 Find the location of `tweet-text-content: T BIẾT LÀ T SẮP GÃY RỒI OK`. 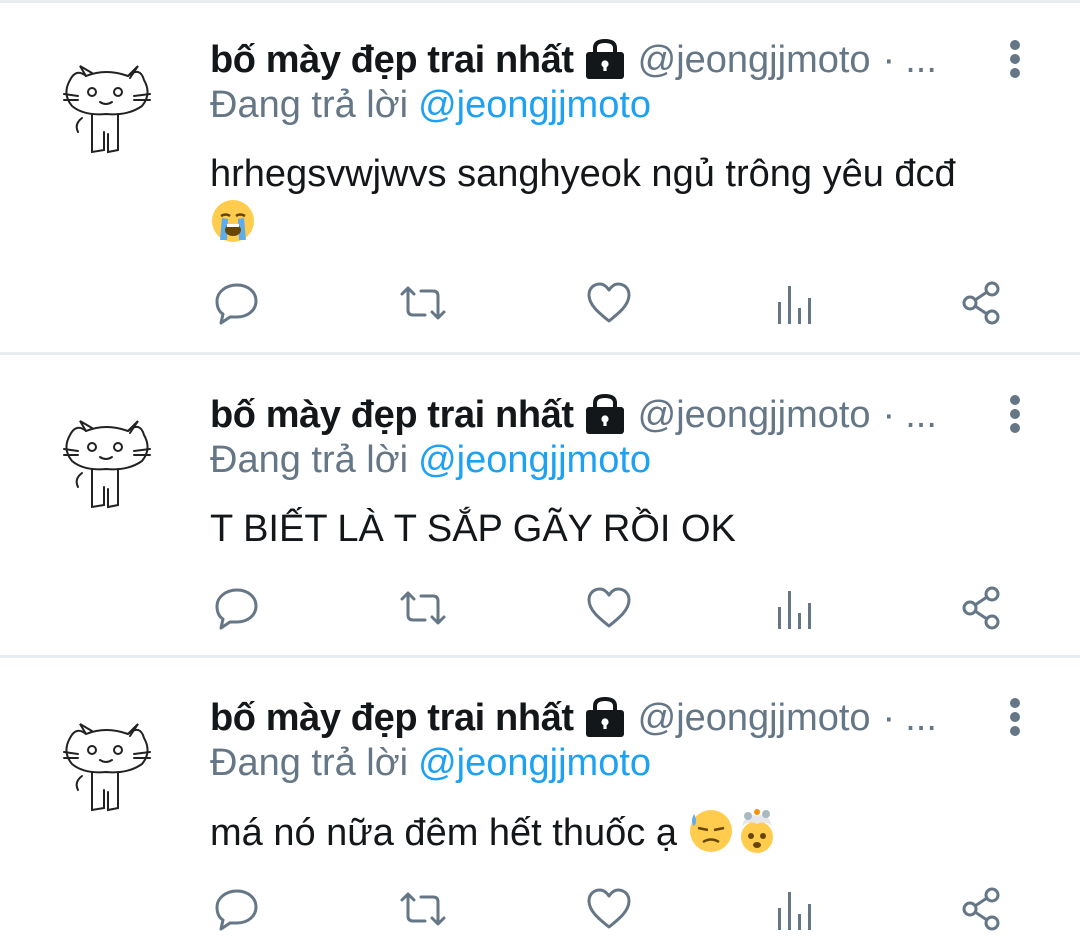

tweet-text-content: T BIẾT LÀ T SẮP GÃY RỒI OK is located at coordinates (473, 529).